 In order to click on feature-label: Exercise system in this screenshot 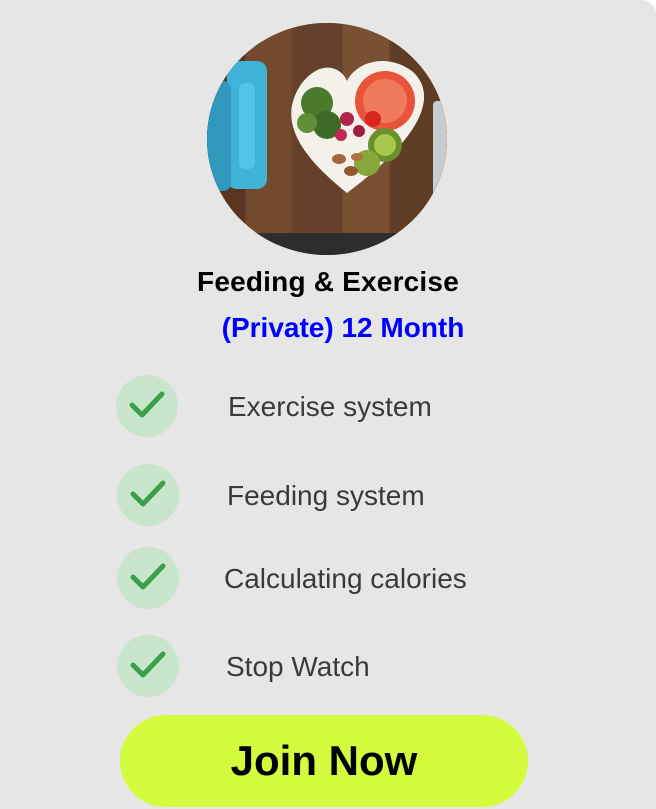, I will do `click(330, 406)`.